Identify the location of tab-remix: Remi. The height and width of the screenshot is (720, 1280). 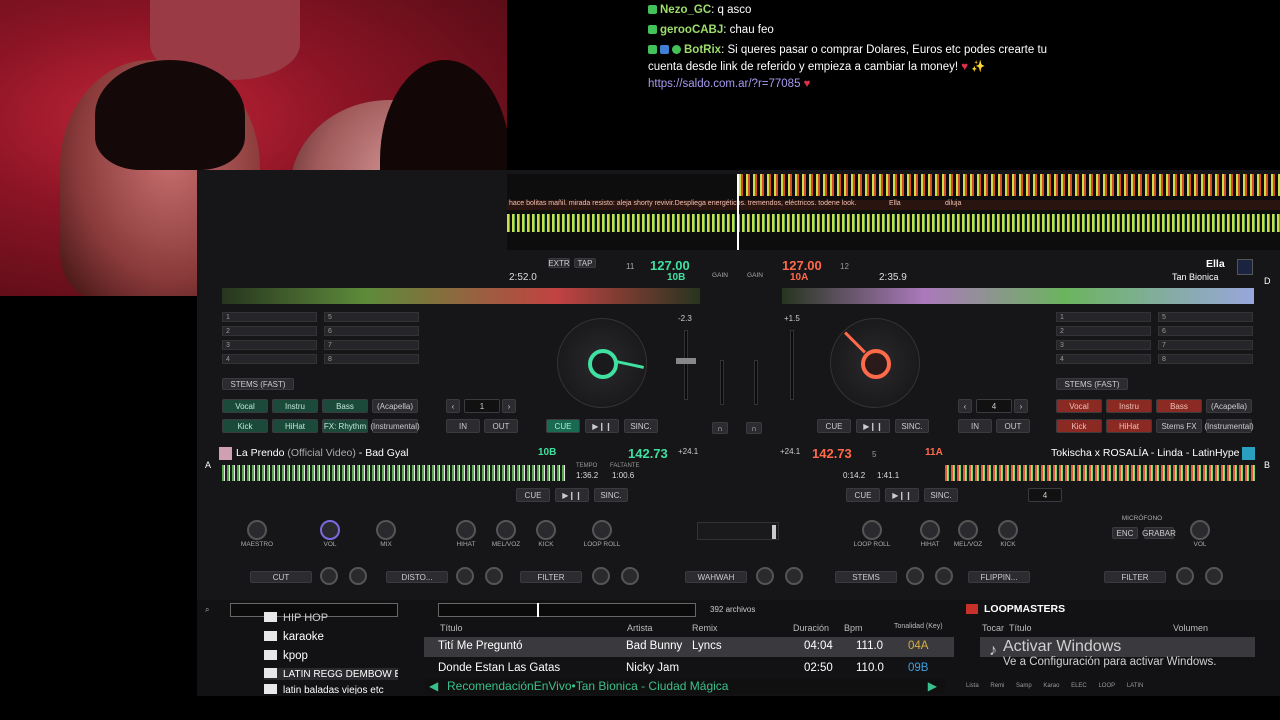
(997, 686).